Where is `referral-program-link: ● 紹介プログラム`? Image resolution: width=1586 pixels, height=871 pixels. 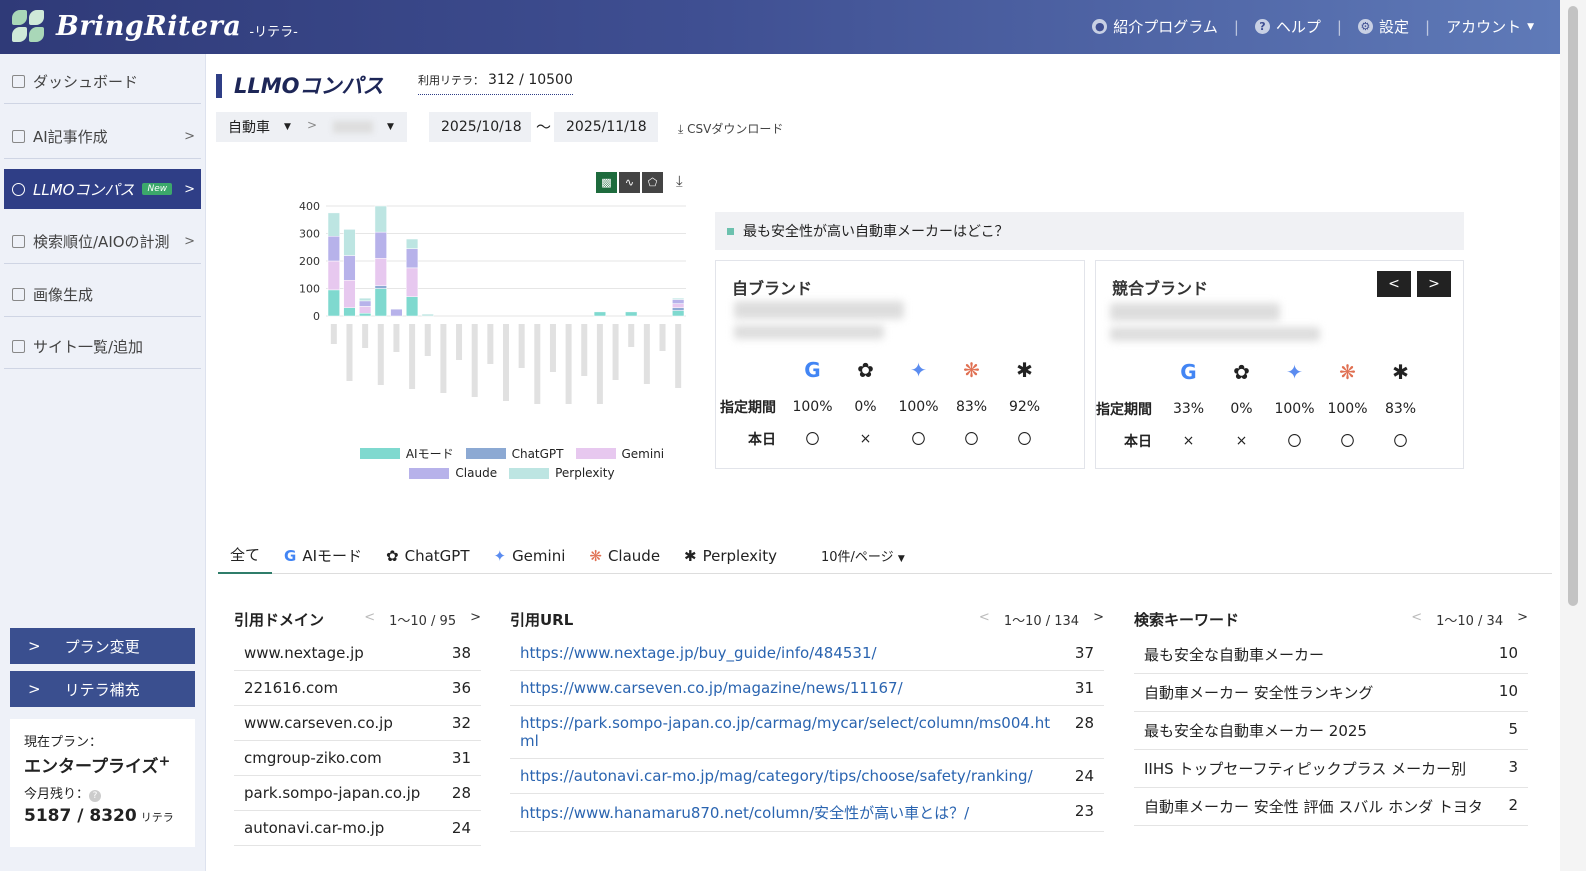 referral-program-link: ● 紹介プログラム is located at coordinates (1155, 26).